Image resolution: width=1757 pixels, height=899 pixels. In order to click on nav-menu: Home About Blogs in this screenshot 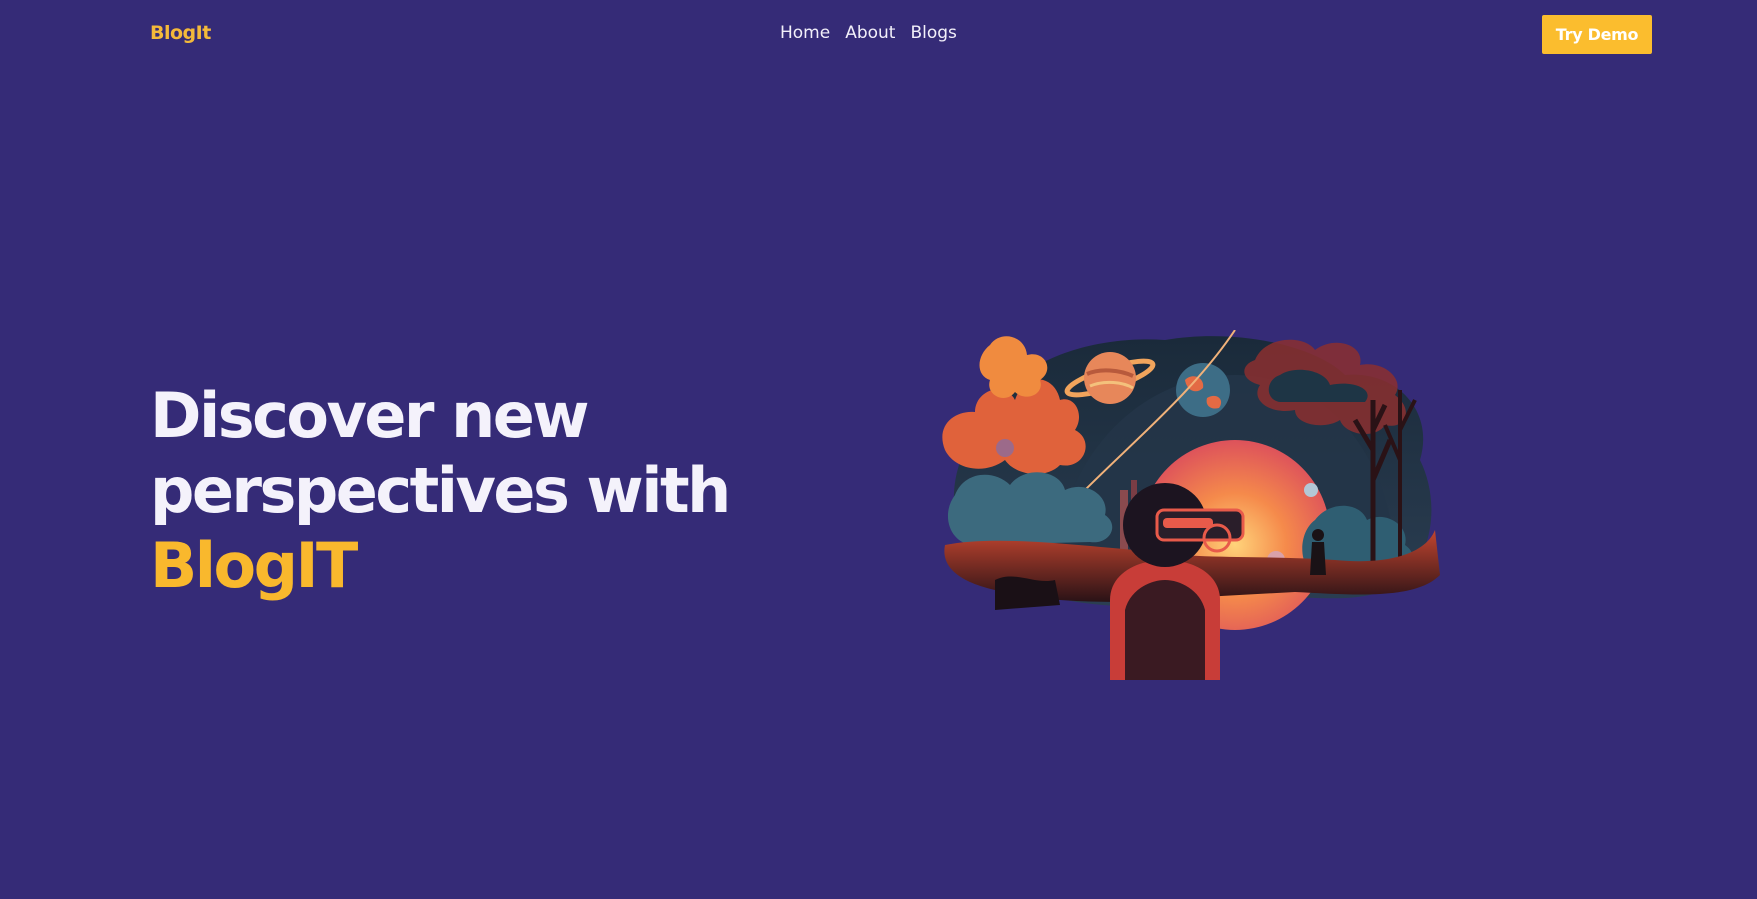, I will do `click(868, 33)`.